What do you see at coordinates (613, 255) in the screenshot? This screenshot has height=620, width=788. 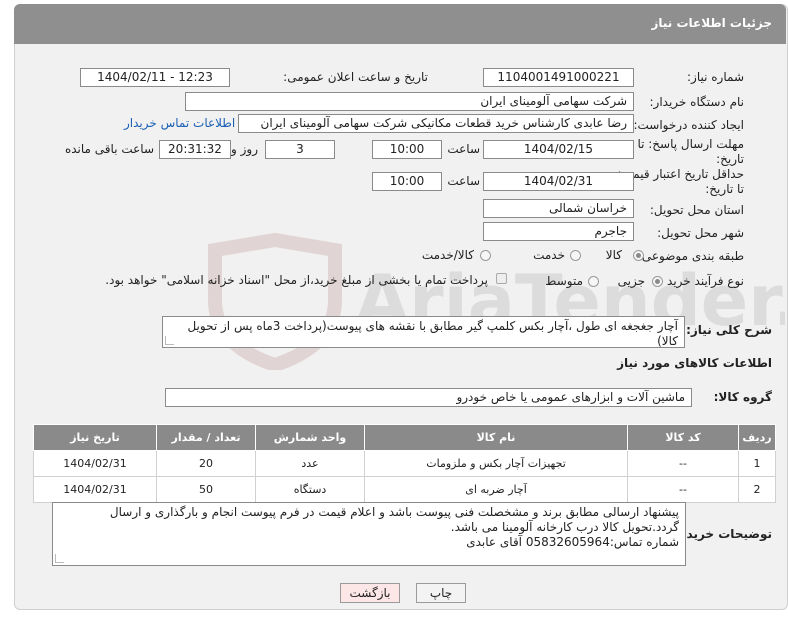 I see `category-option-goods: کالا` at bounding box center [613, 255].